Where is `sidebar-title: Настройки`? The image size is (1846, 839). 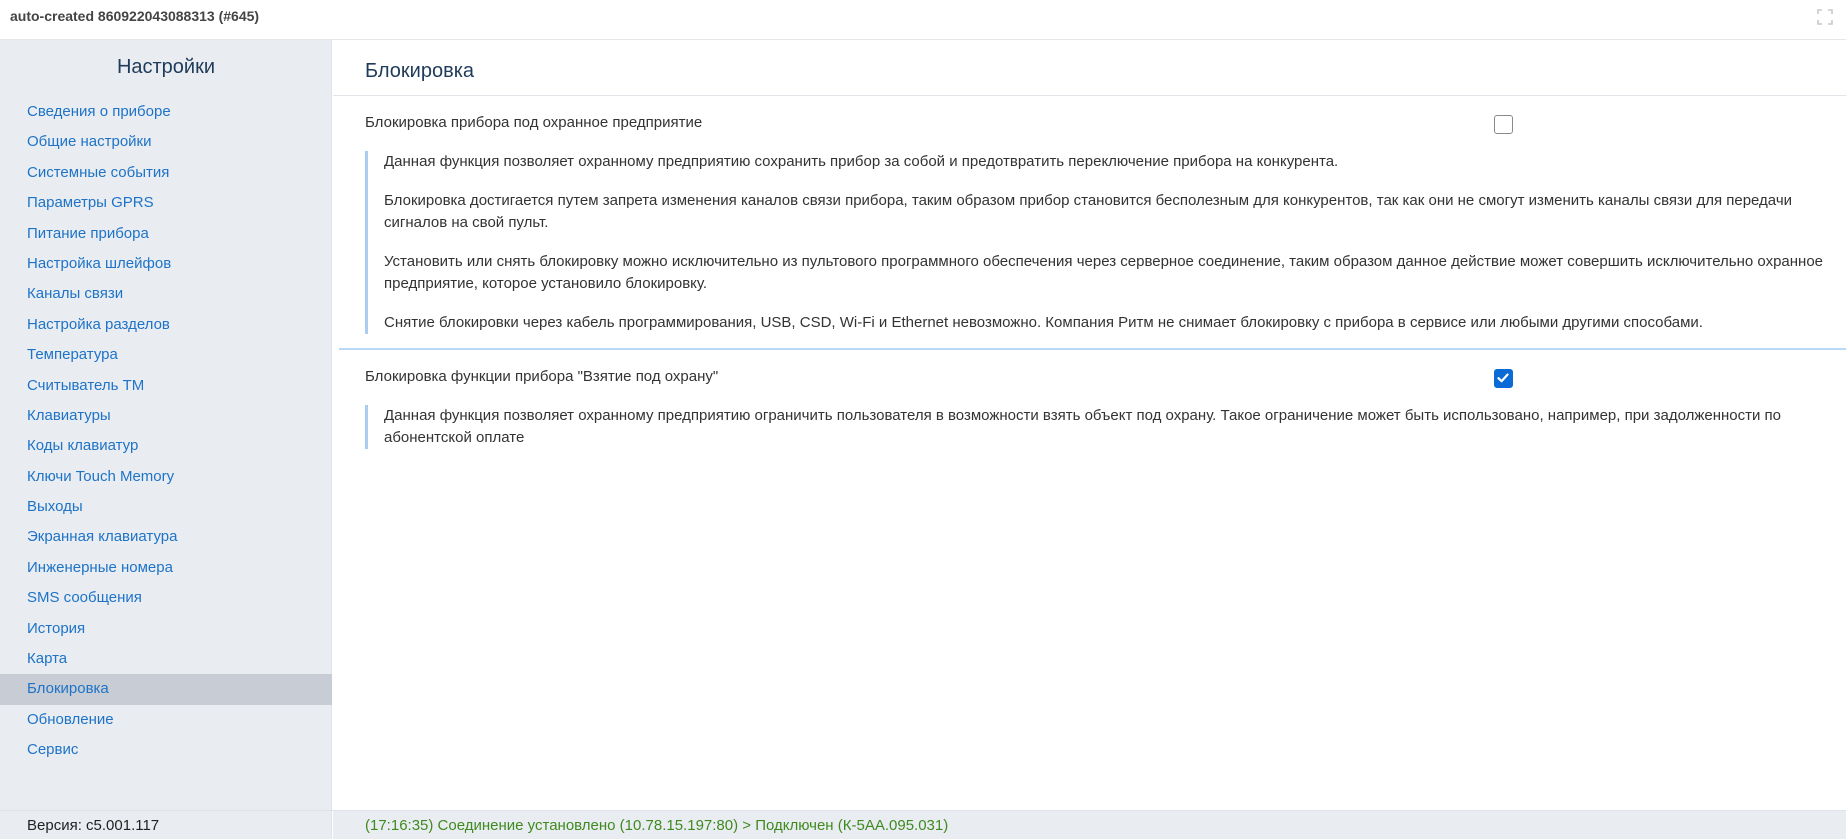 sidebar-title: Настройки is located at coordinates (166, 67).